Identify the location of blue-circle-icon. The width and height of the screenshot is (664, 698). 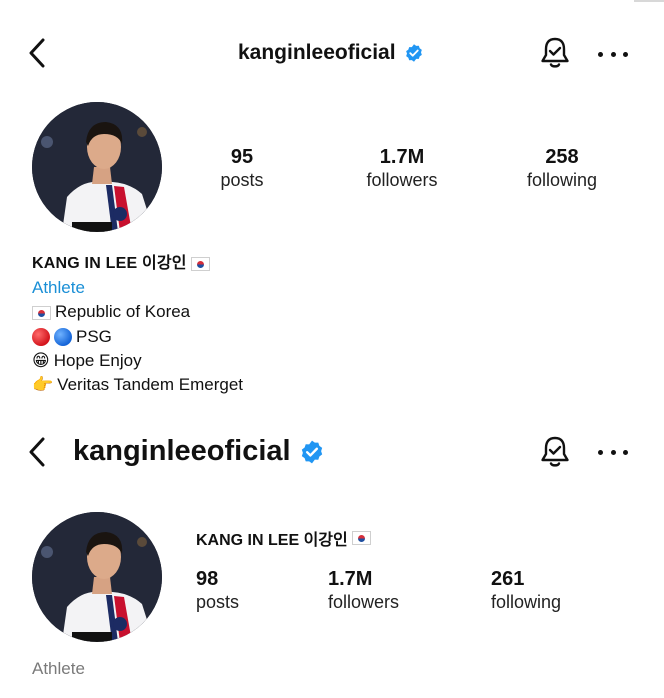
(63, 336).